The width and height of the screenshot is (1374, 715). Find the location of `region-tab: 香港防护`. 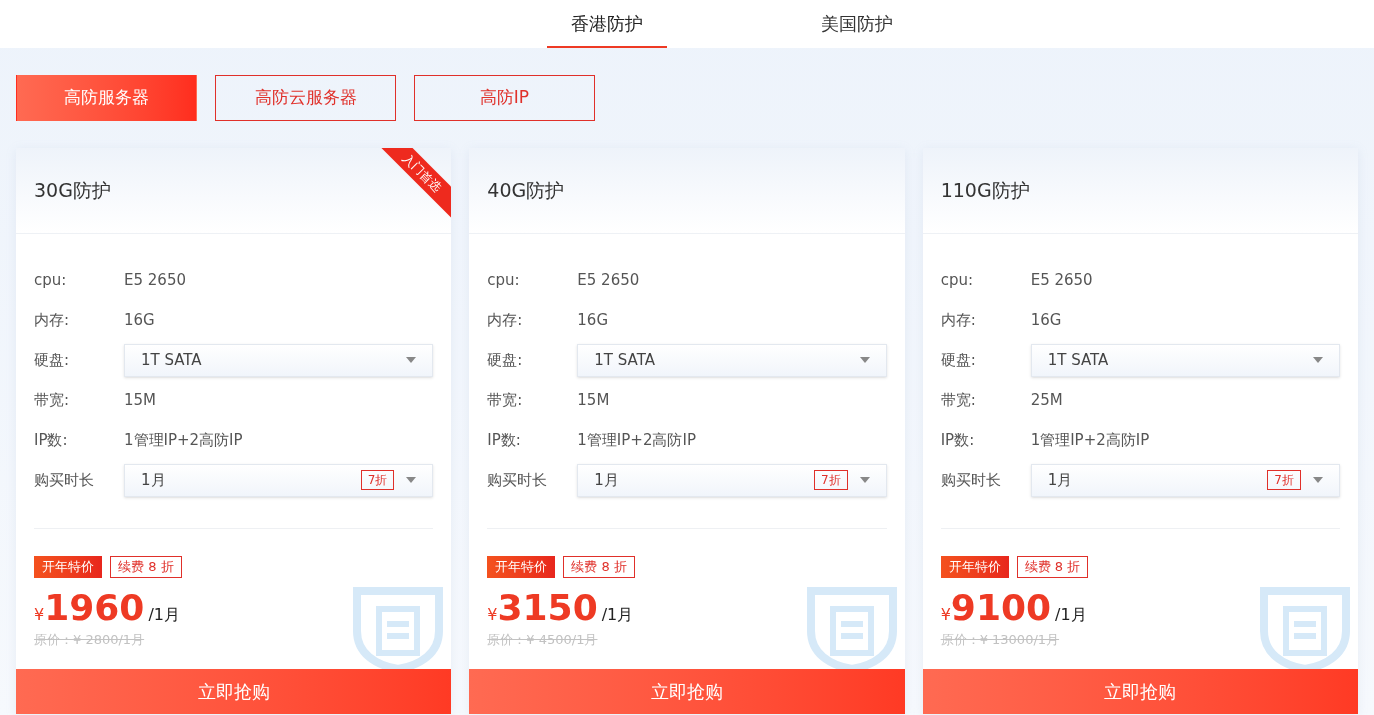

region-tab: 香港防护 is located at coordinates (607, 24).